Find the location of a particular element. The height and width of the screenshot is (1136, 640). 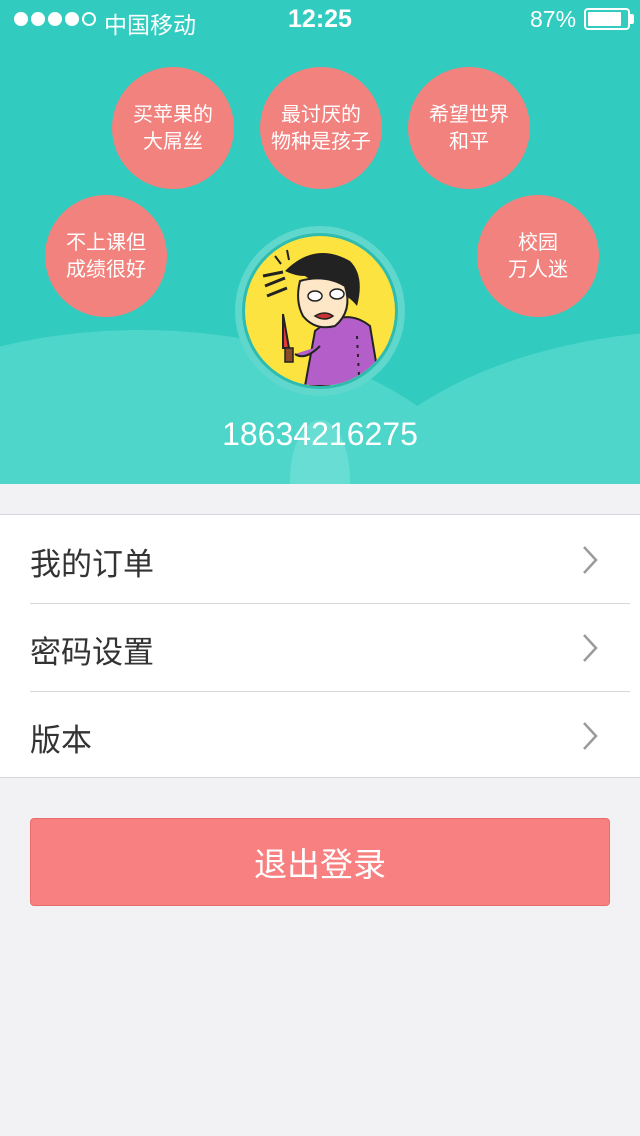

battery-icon is located at coordinates (607, 19).